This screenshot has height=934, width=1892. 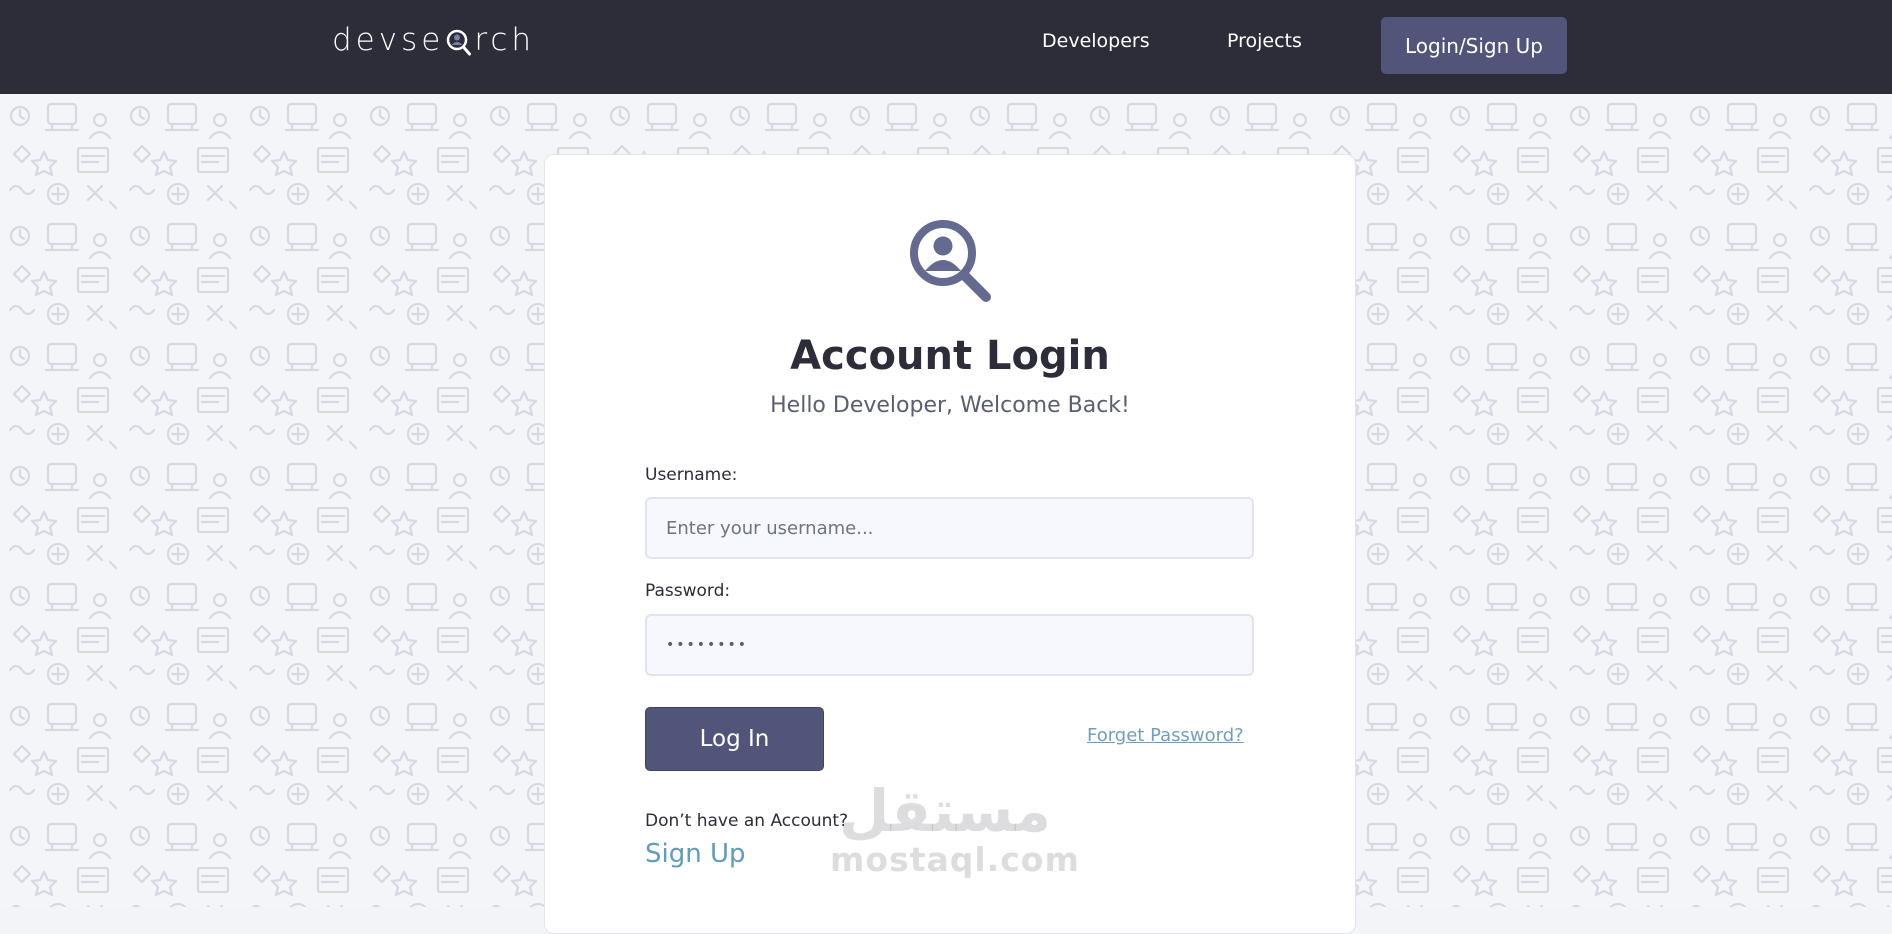 What do you see at coordinates (695, 854) in the screenshot?
I see `sign-up-link: Sign Up` at bounding box center [695, 854].